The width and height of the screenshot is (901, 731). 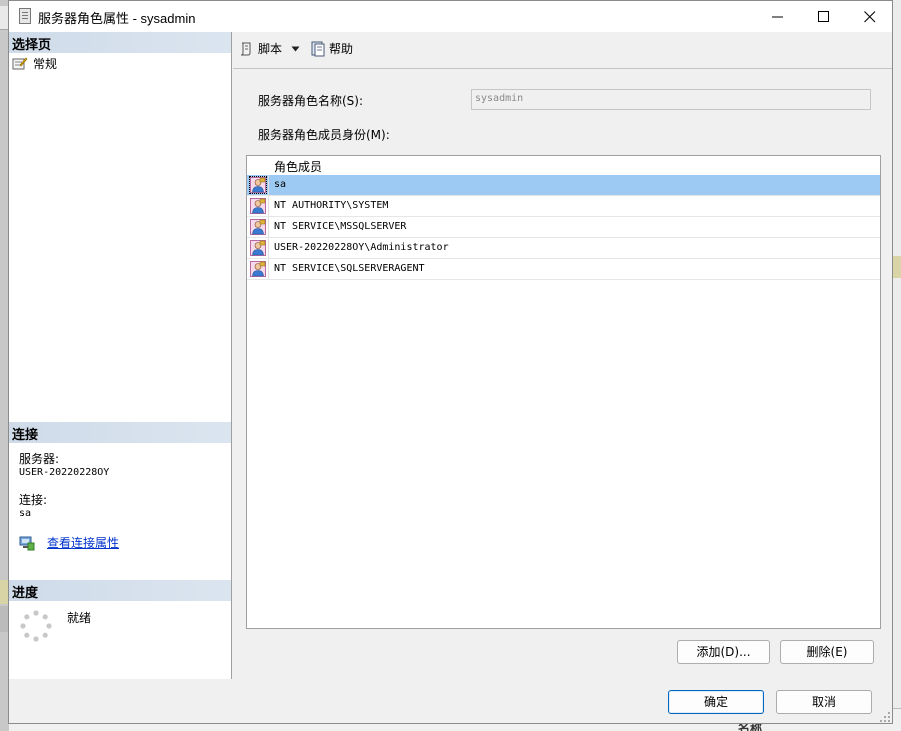 What do you see at coordinates (64, 466) in the screenshot?
I see `server-info: 服务器: USER-20220228OY` at bounding box center [64, 466].